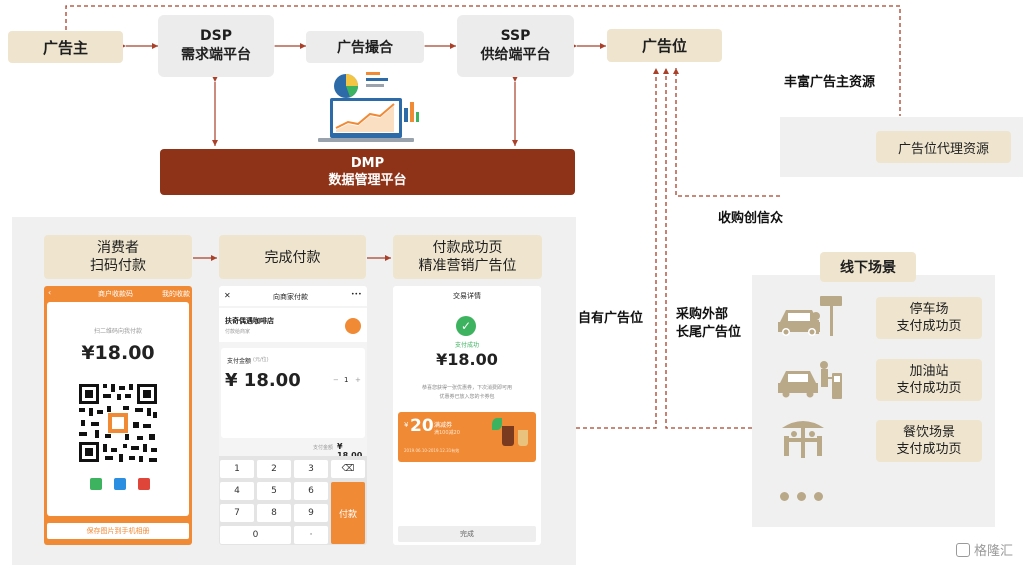 This screenshot has height=568, width=1030. I want to click on step-payment-complete: 完成付款, so click(292, 257).